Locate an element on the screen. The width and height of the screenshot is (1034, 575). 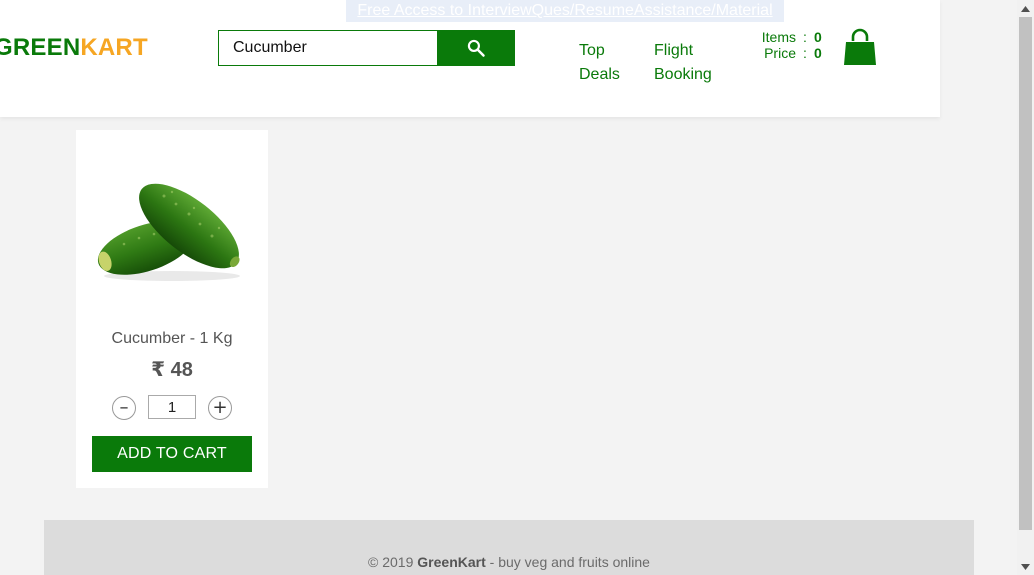
footer-brand: GreenKart is located at coordinates (451, 562).